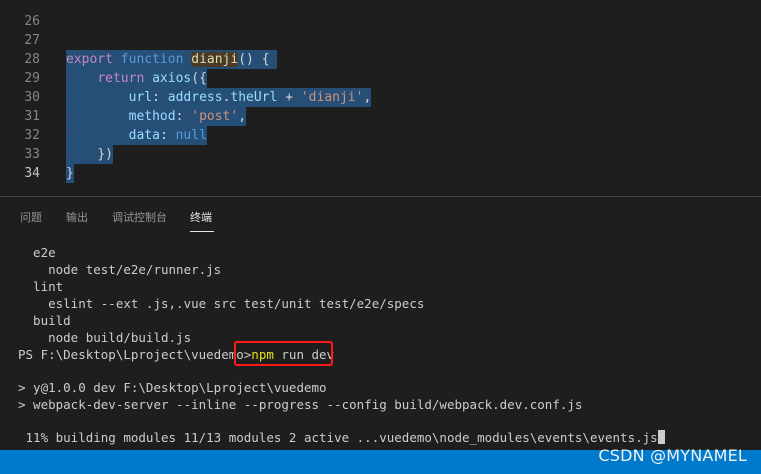 This screenshot has height=474, width=761. I want to click on code-line-30: 30 ········method:·'post',, so click(380, 97).